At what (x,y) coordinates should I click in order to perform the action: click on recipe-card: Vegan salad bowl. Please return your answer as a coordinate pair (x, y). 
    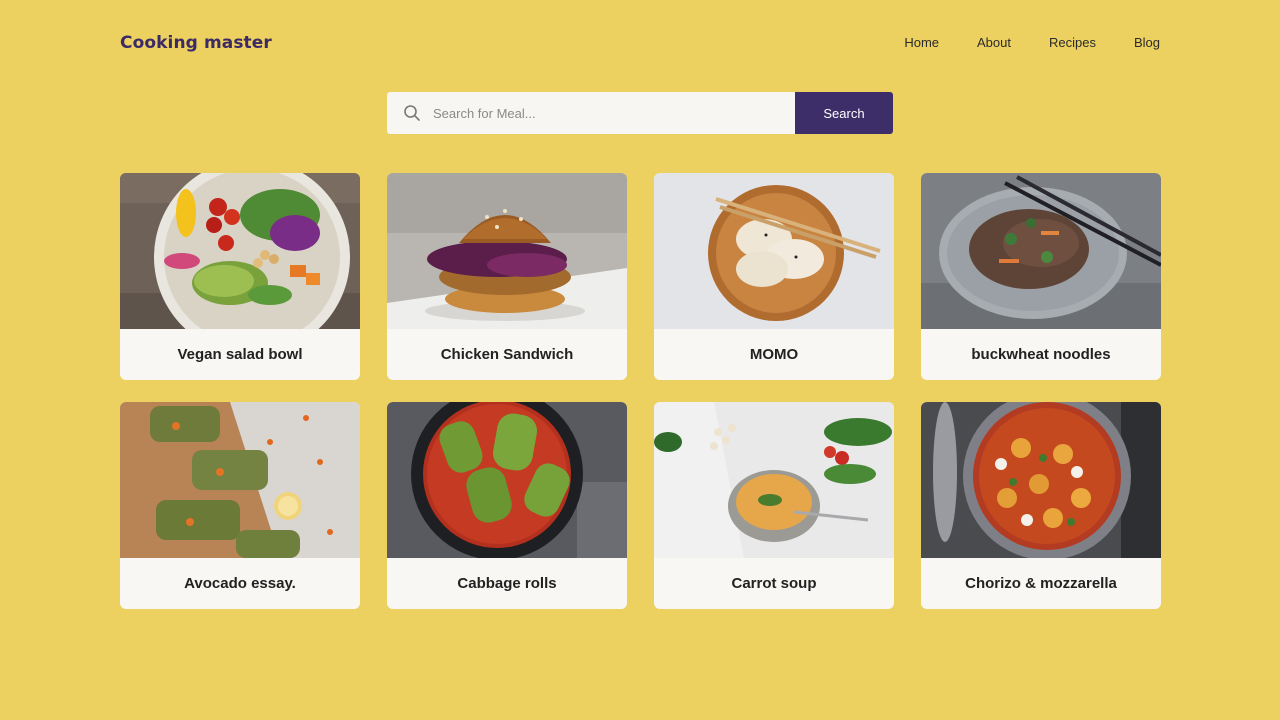
    Looking at the image, I should click on (240, 276).